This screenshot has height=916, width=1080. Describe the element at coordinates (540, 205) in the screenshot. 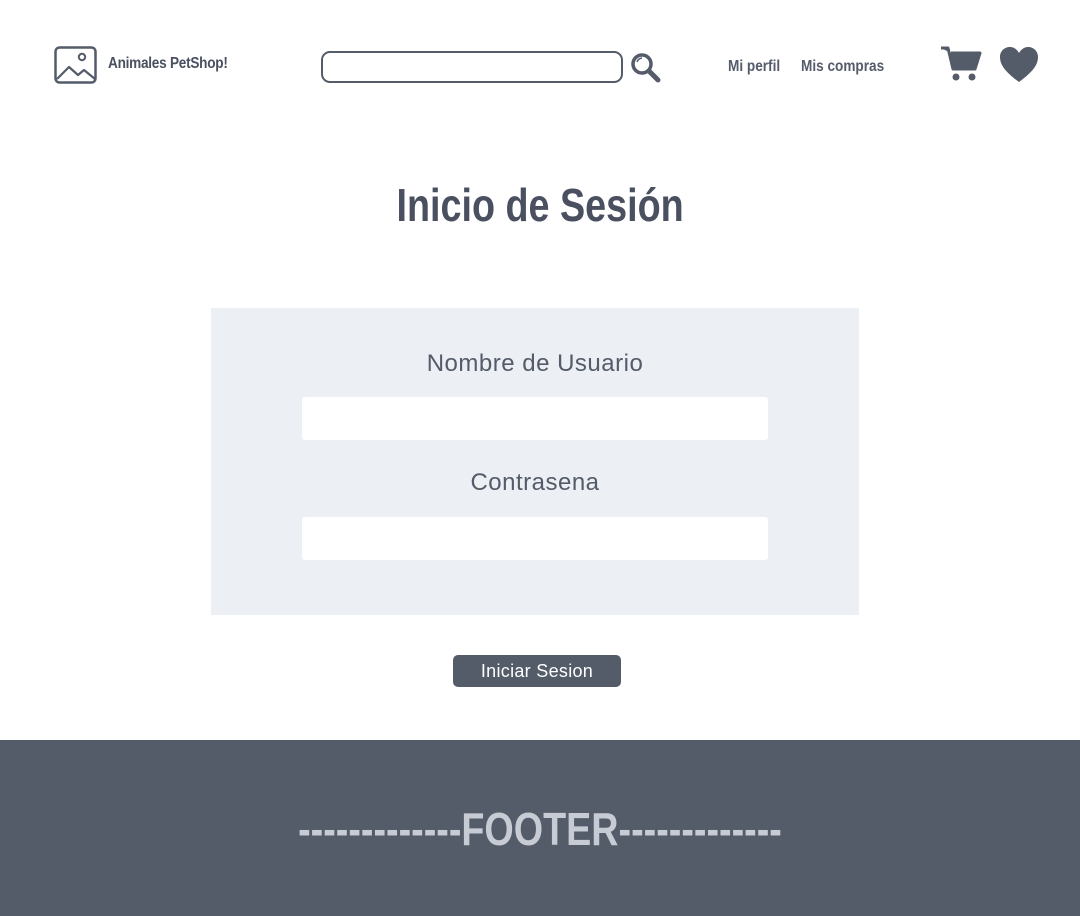

I see `page-title: Inicio de Sesión` at that location.